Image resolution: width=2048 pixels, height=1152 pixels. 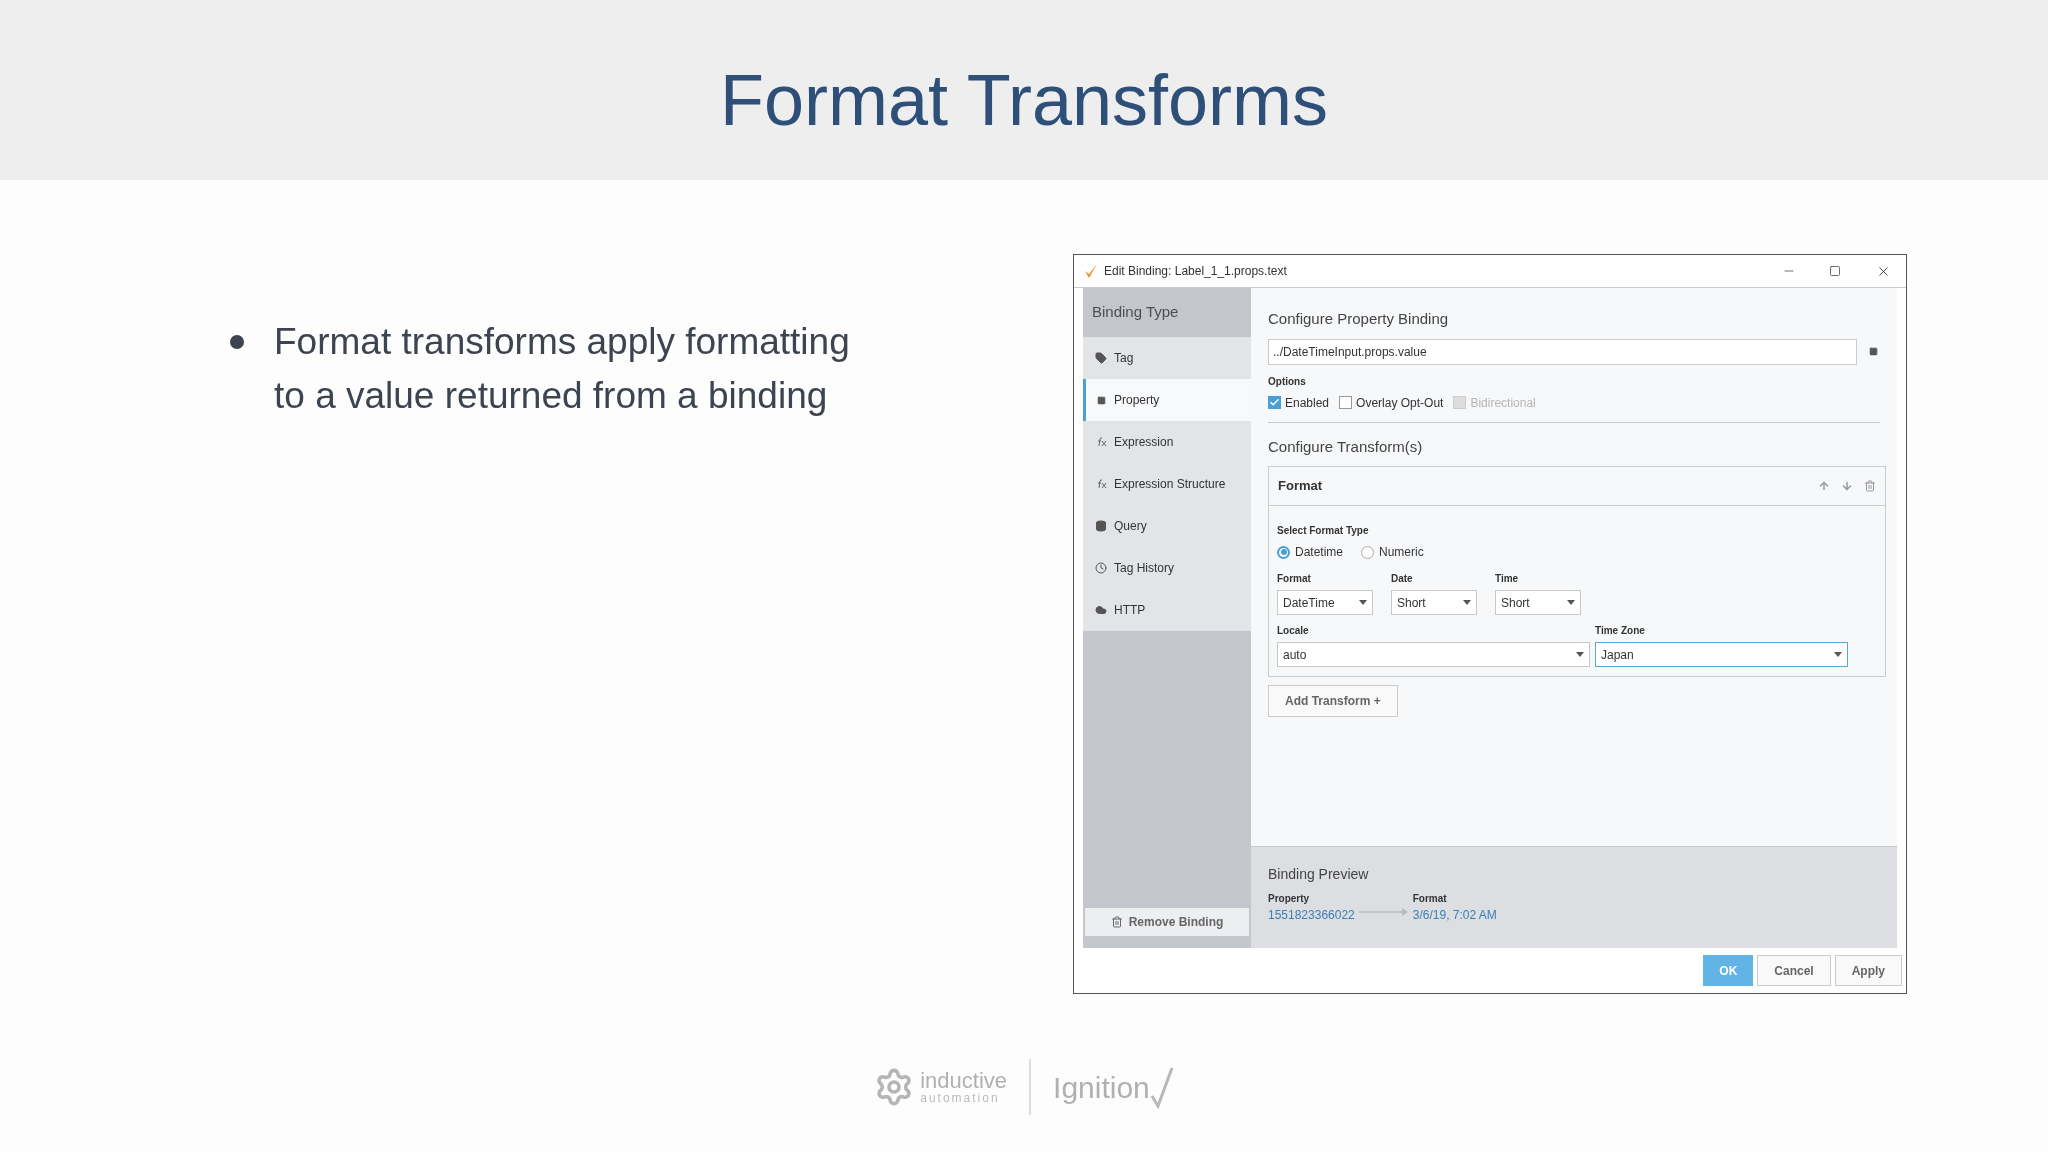 I want to click on field-label: Locale, so click(x=1293, y=631).